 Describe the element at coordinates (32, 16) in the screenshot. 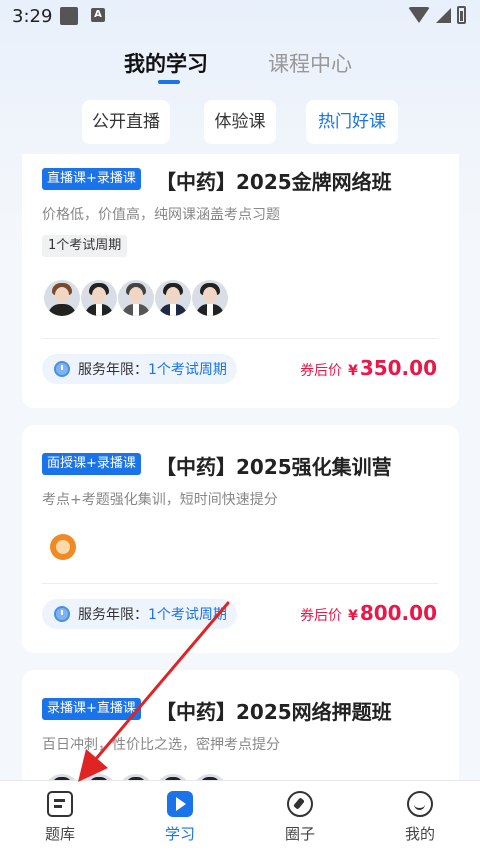

I see `status-time: 3:29` at that location.